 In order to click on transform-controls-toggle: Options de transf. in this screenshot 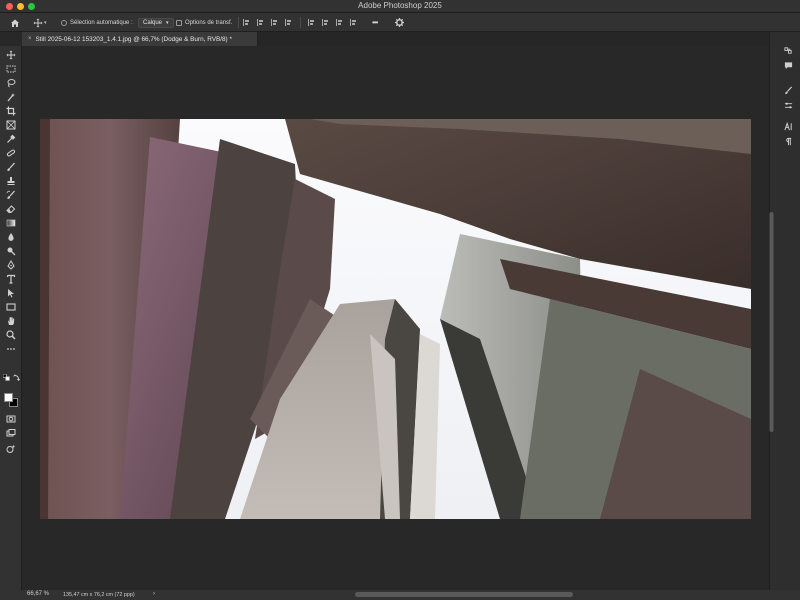, I will do `click(204, 22)`.